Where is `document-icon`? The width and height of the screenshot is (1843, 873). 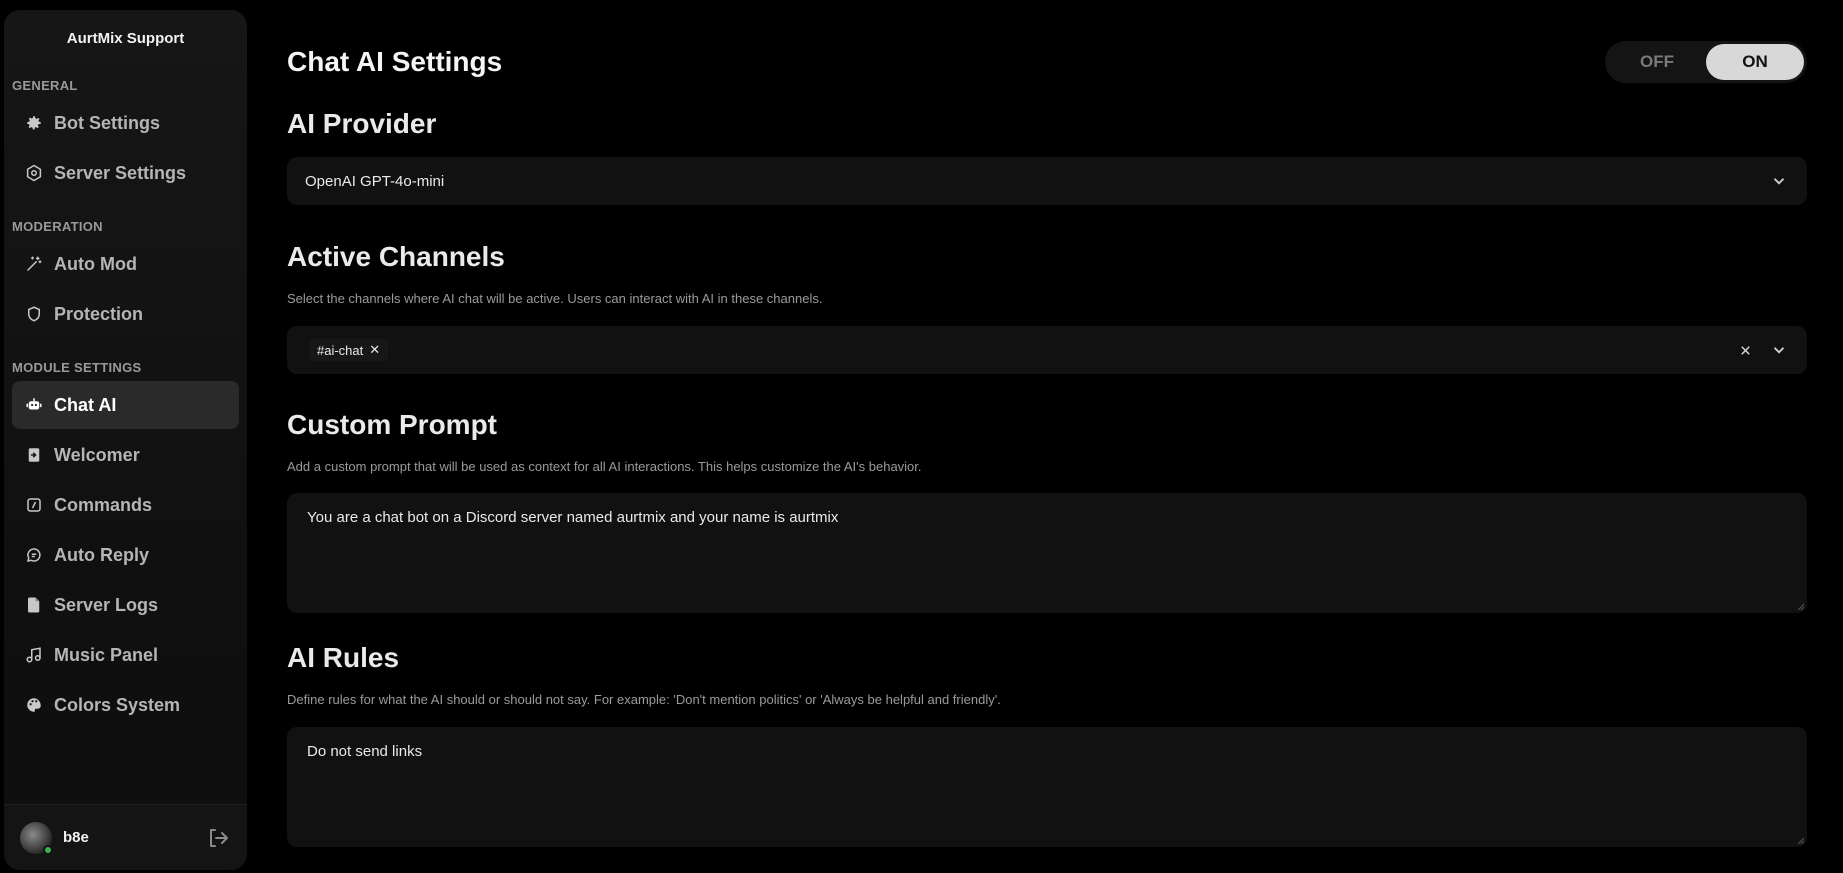 document-icon is located at coordinates (34, 605).